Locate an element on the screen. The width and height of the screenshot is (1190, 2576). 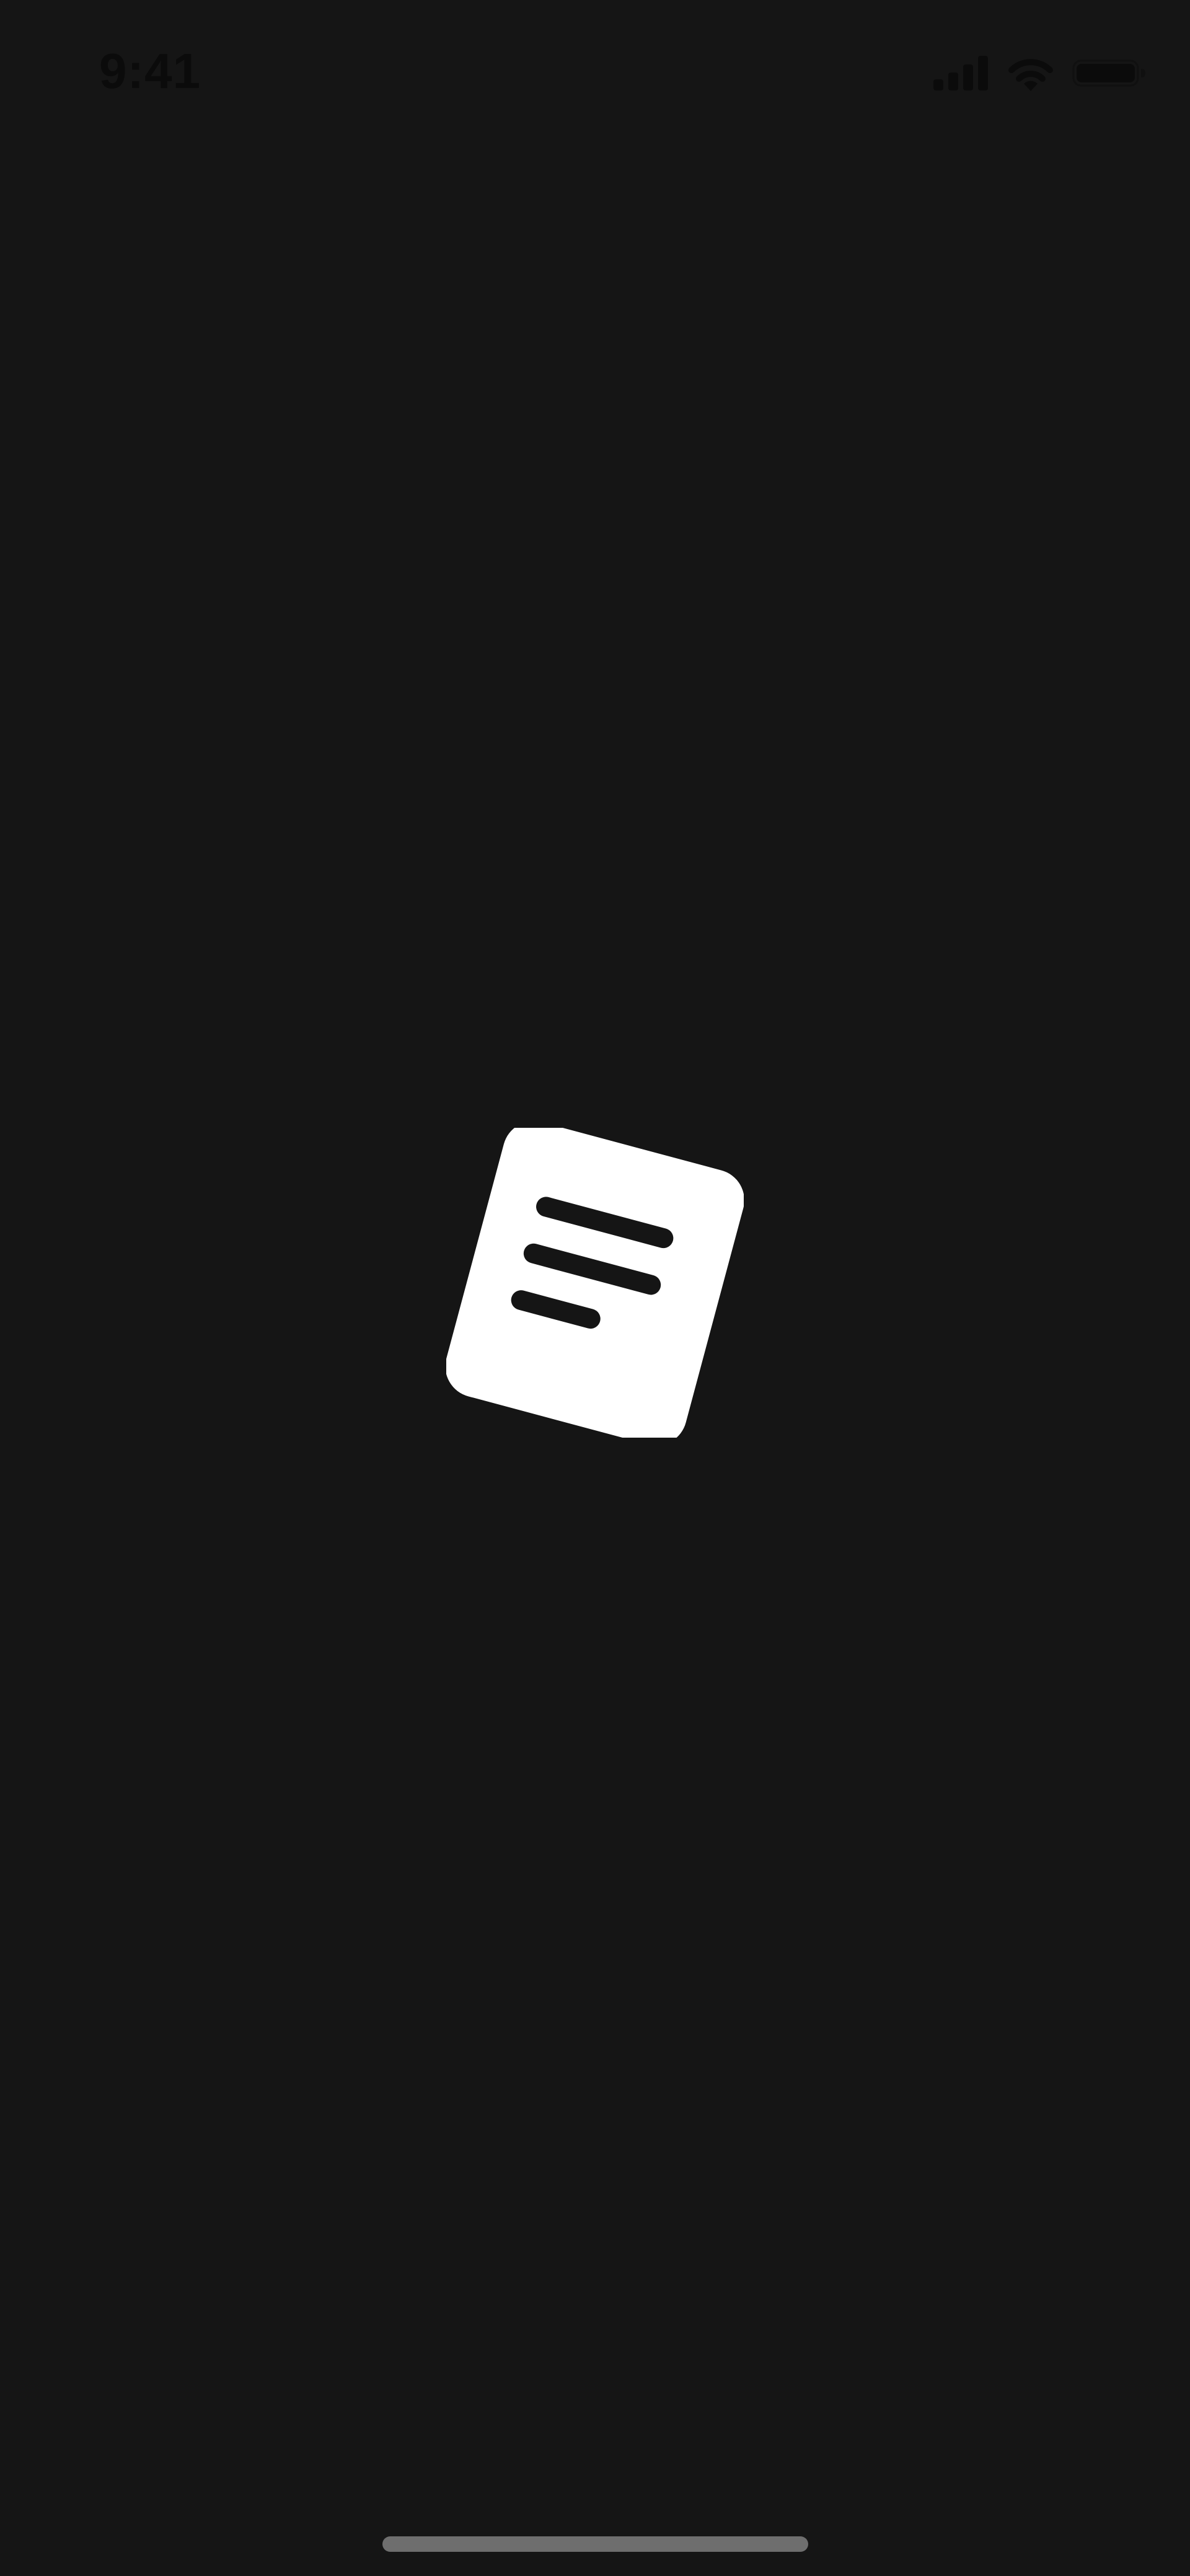
wifi-icon is located at coordinates (1031, 73).